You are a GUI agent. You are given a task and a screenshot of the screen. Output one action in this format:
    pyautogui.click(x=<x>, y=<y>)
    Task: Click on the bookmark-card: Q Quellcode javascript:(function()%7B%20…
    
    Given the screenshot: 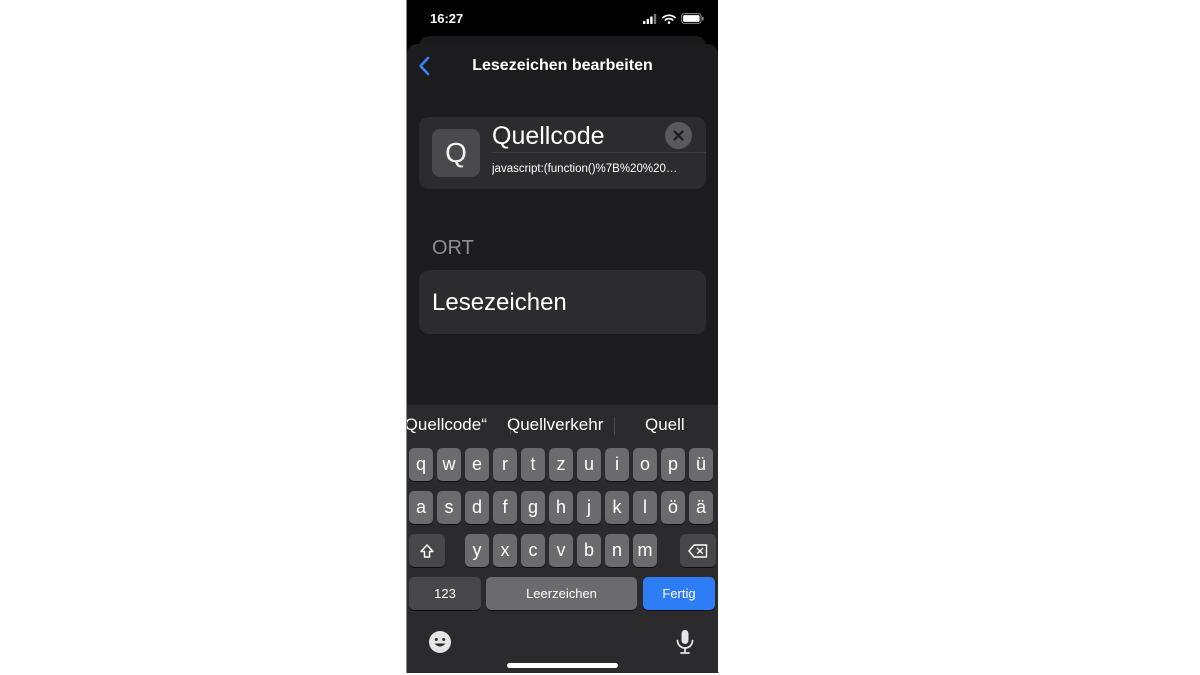 What is the action you would take?
    pyautogui.click(x=562, y=153)
    